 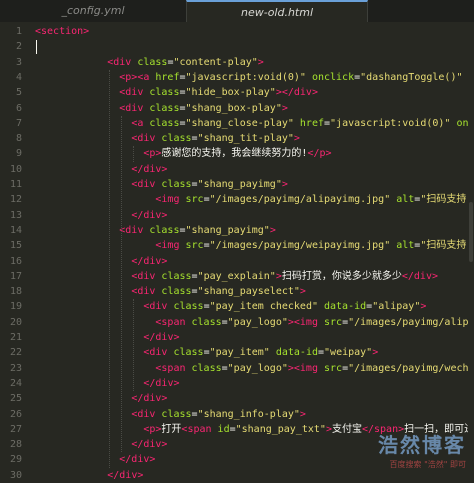 I want to click on line-number: 1, so click(x=18, y=31).